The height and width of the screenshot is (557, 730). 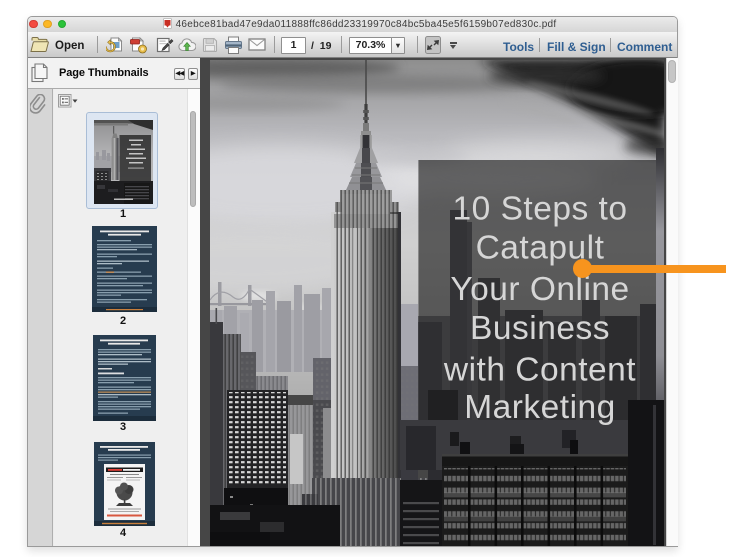 I want to click on svg-text: with Content, so click(x=539, y=370).